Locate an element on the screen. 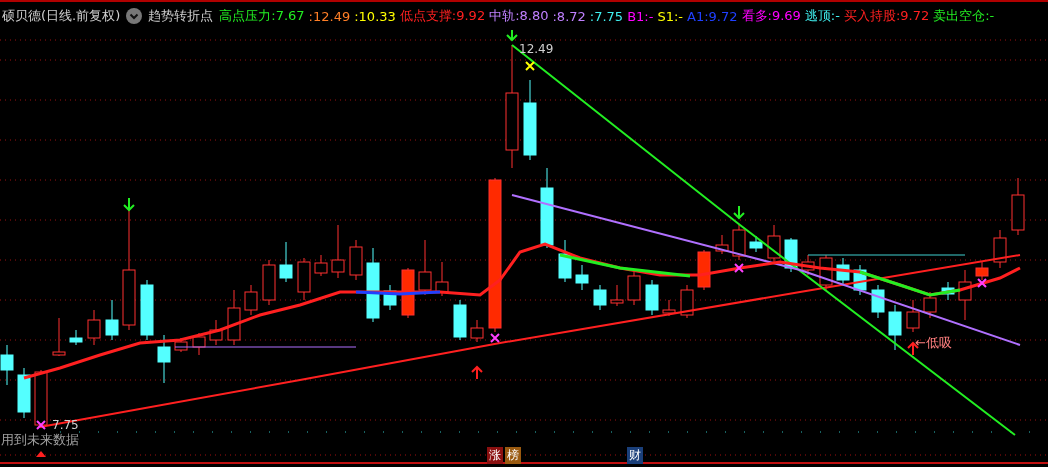 The image size is (1048, 467). event-badge: 财 is located at coordinates (635, 455).